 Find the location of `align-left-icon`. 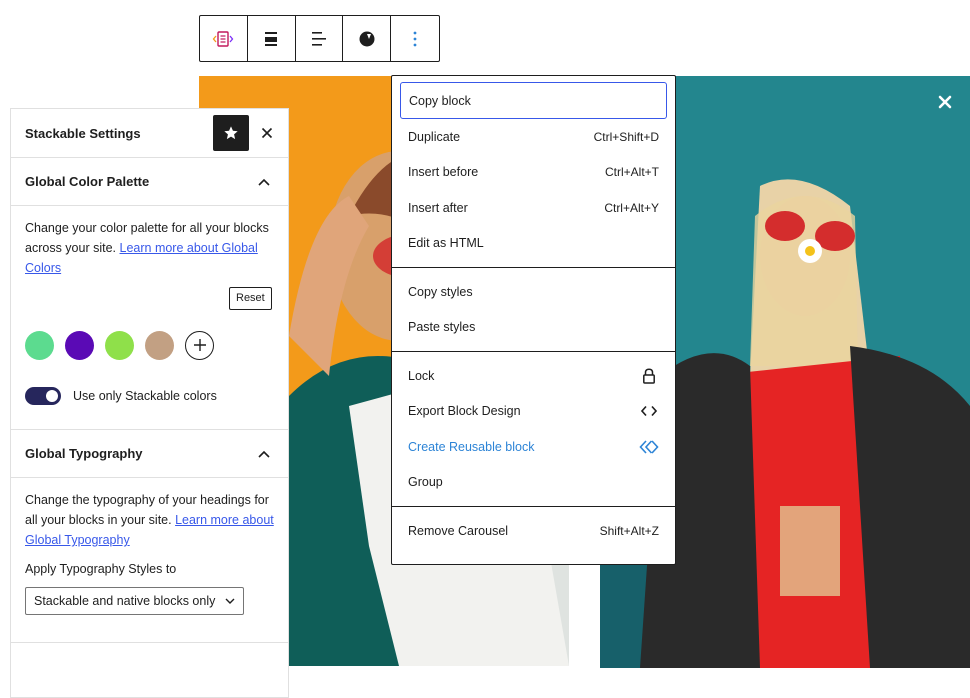

align-left-icon is located at coordinates (318, 38).